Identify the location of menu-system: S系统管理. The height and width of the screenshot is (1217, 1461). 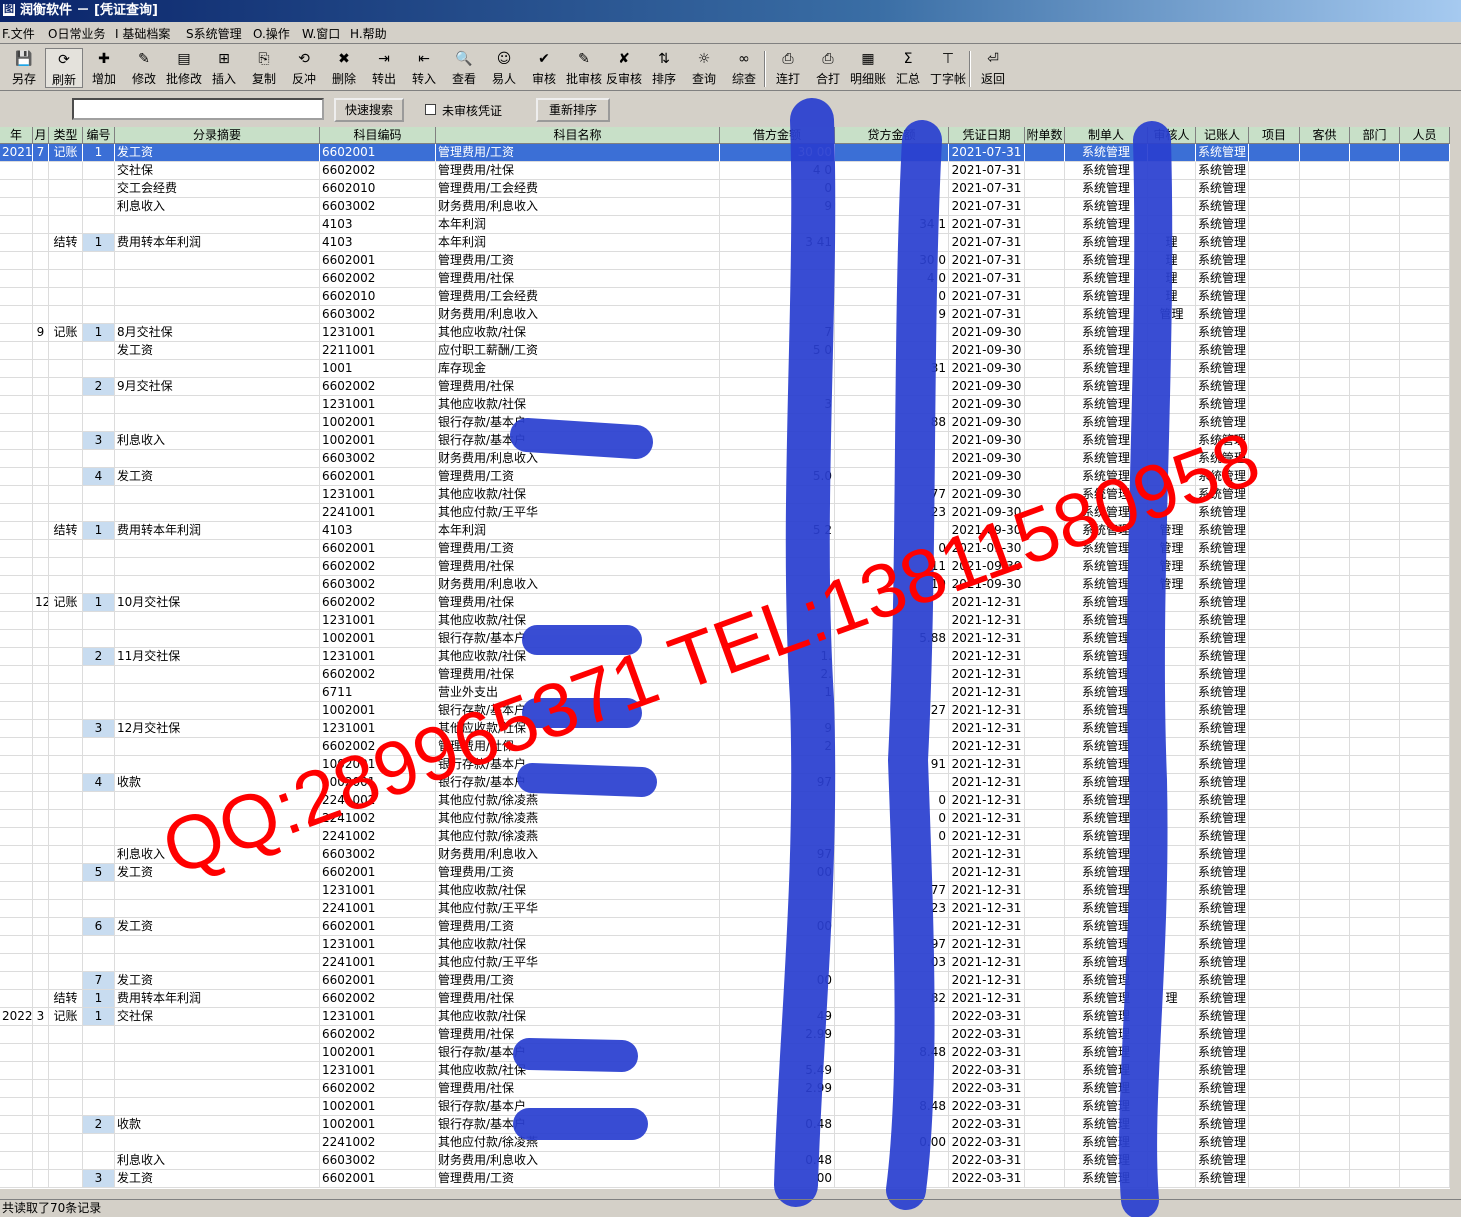
(214, 33).